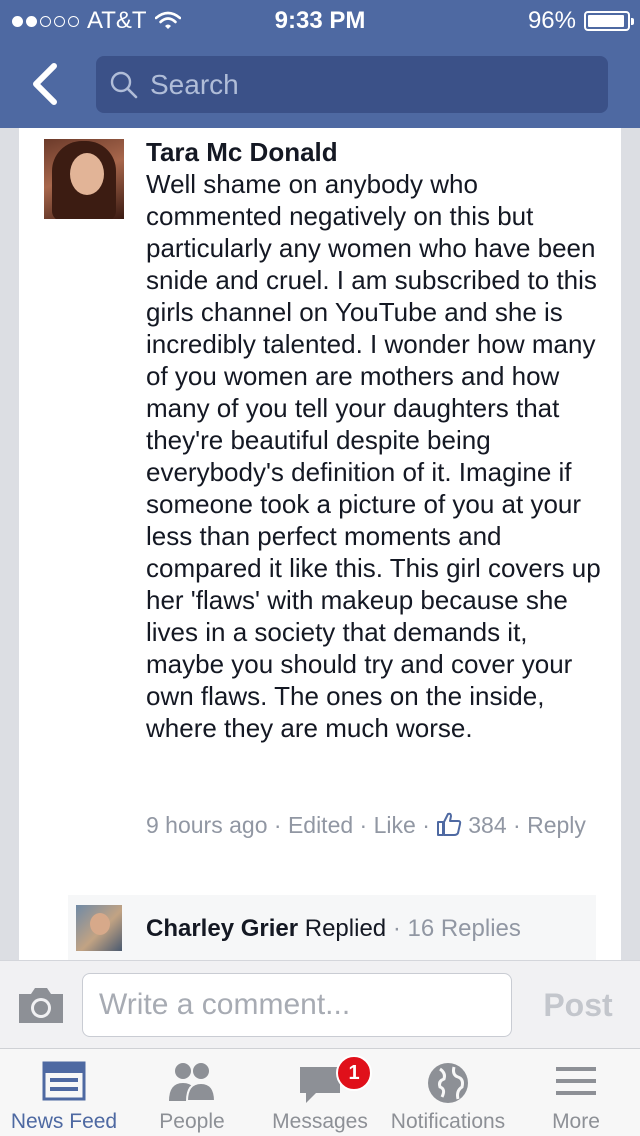  Describe the element at coordinates (64, 1081) in the screenshot. I see `news-feed-icon` at that location.